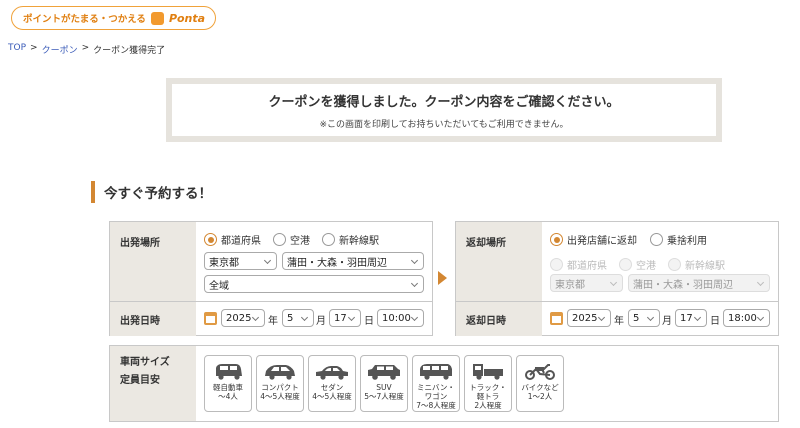 The image size is (800, 428). Describe the element at coordinates (699, 283) in the screenshot. I see `return-area-select: 蒲田・大森・羽田周辺` at that location.